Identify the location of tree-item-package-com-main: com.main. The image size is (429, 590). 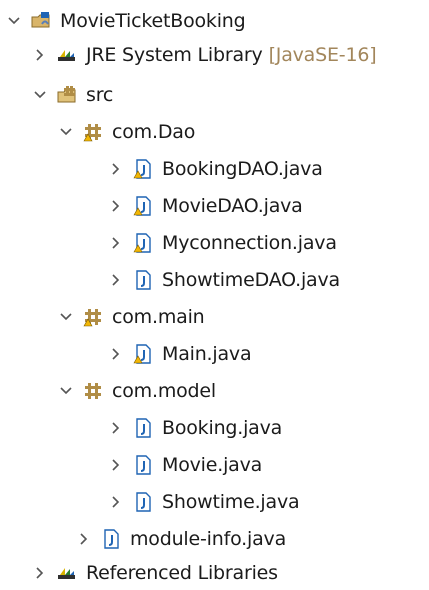
(131, 317).